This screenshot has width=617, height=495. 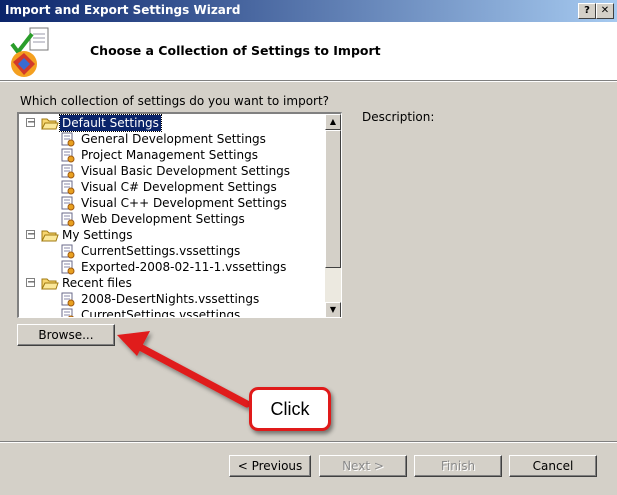 I want to click on close-button: ✕, so click(x=605, y=11).